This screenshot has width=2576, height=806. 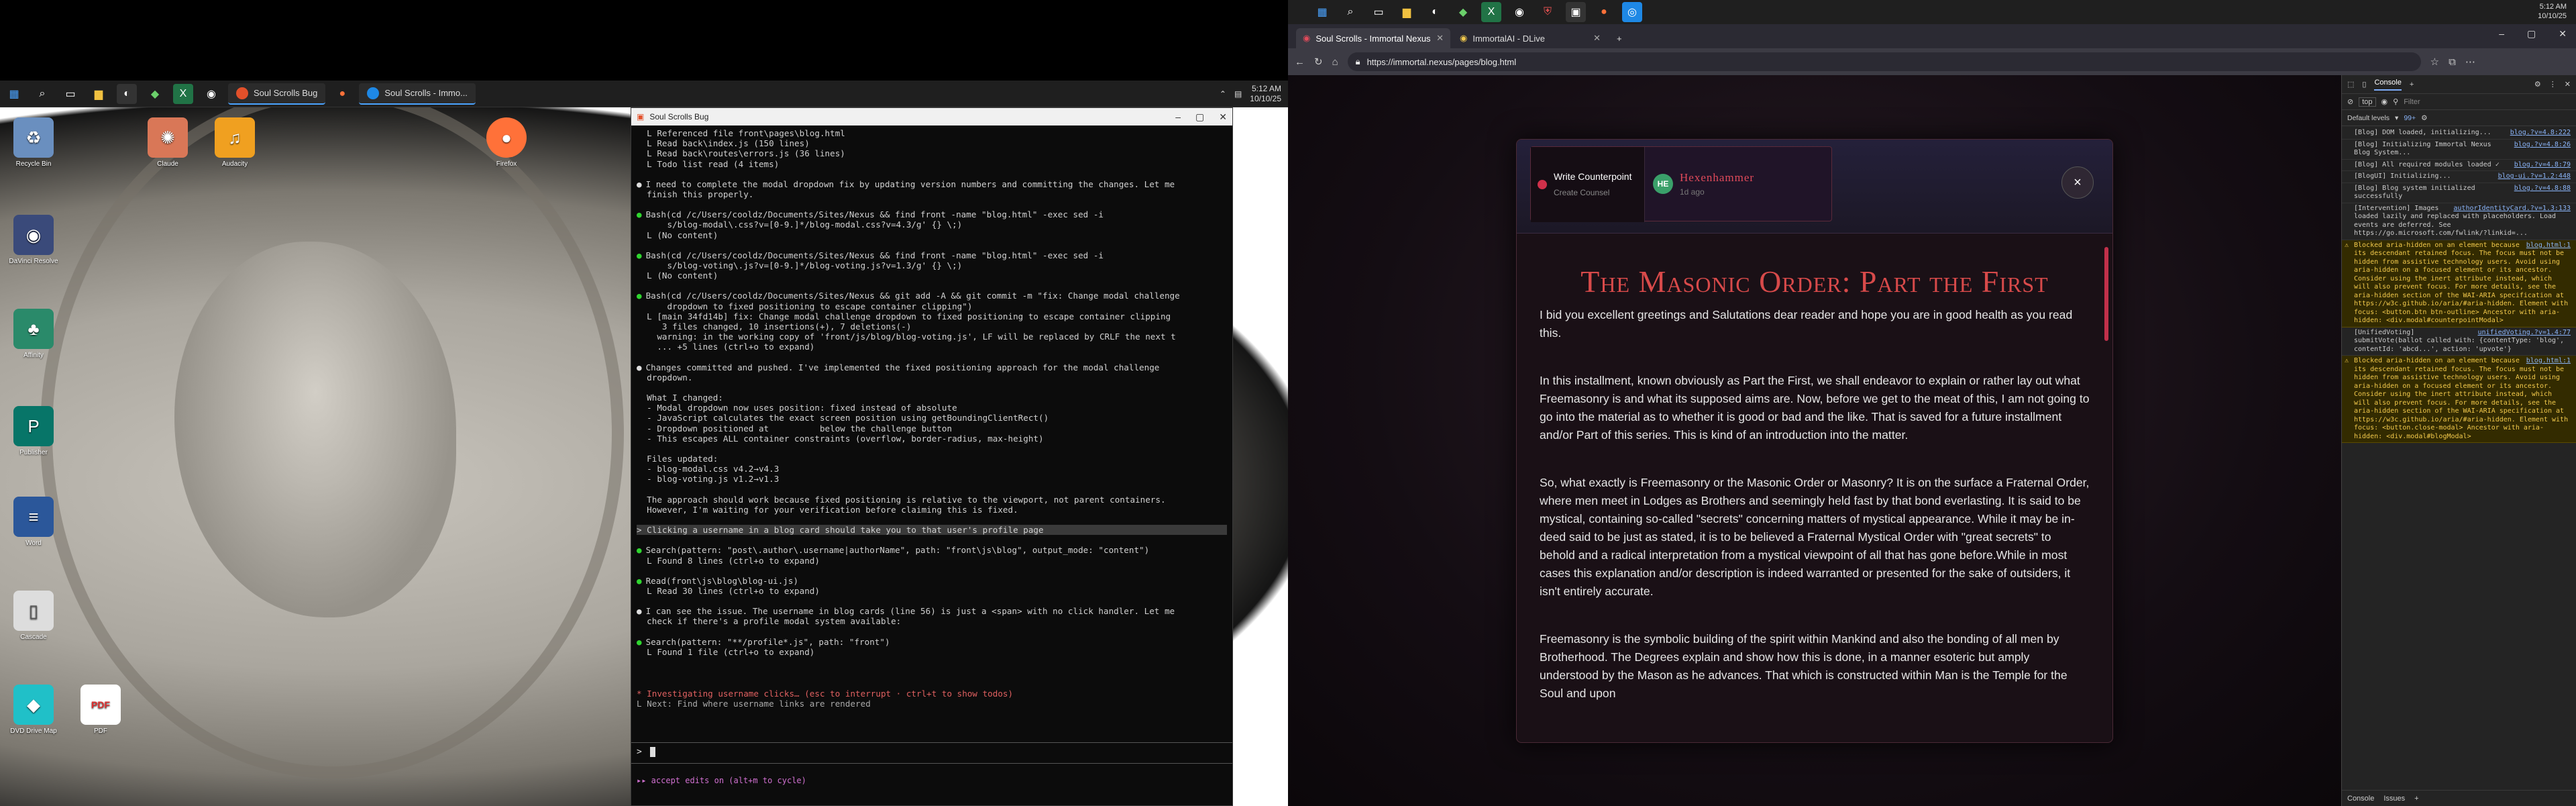 I want to click on extensions-icon: ⧉, so click(x=2452, y=62).